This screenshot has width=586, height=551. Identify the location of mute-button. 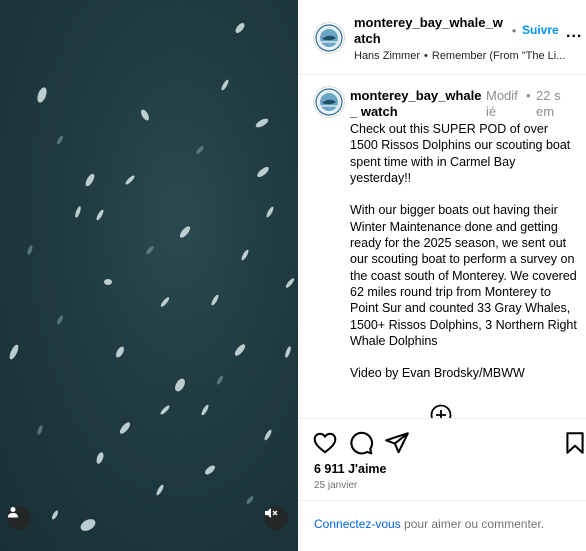
(276, 518).